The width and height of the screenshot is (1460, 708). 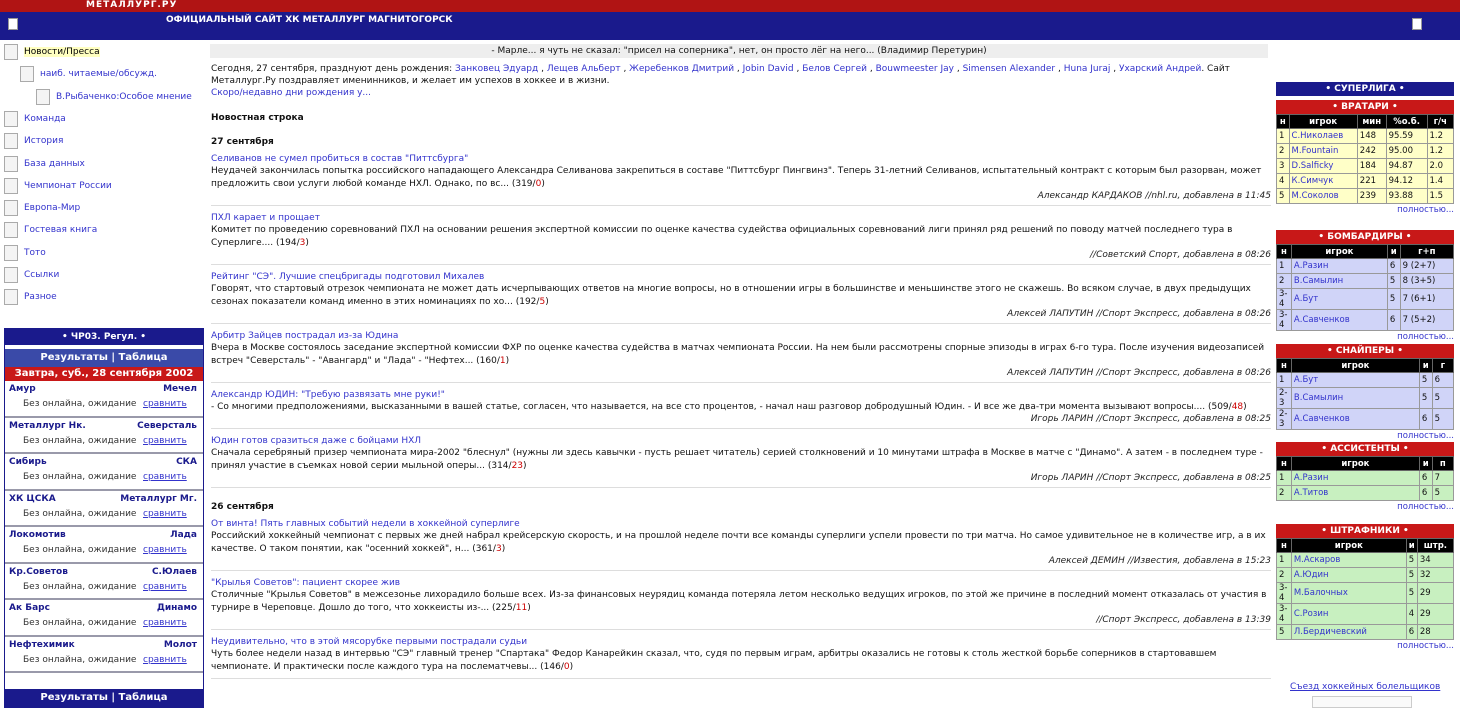 What do you see at coordinates (13, 24) in the screenshot?
I see `page-icon-left` at bounding box center [13, 24].